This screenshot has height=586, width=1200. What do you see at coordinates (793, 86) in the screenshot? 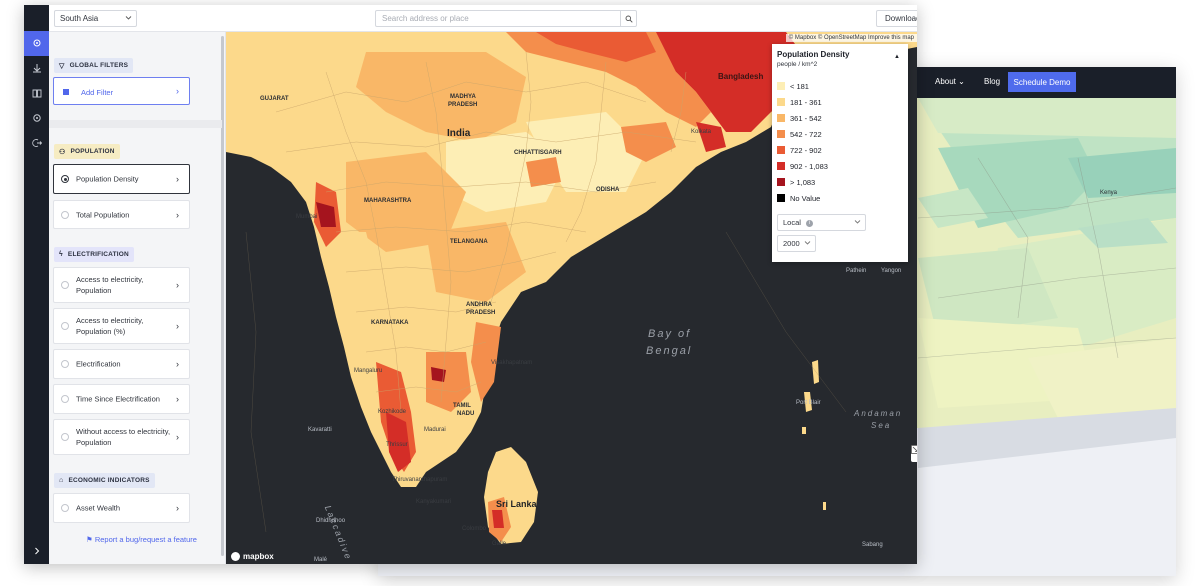
I see `legend-item: < 181` at bounding box center [793, 86].